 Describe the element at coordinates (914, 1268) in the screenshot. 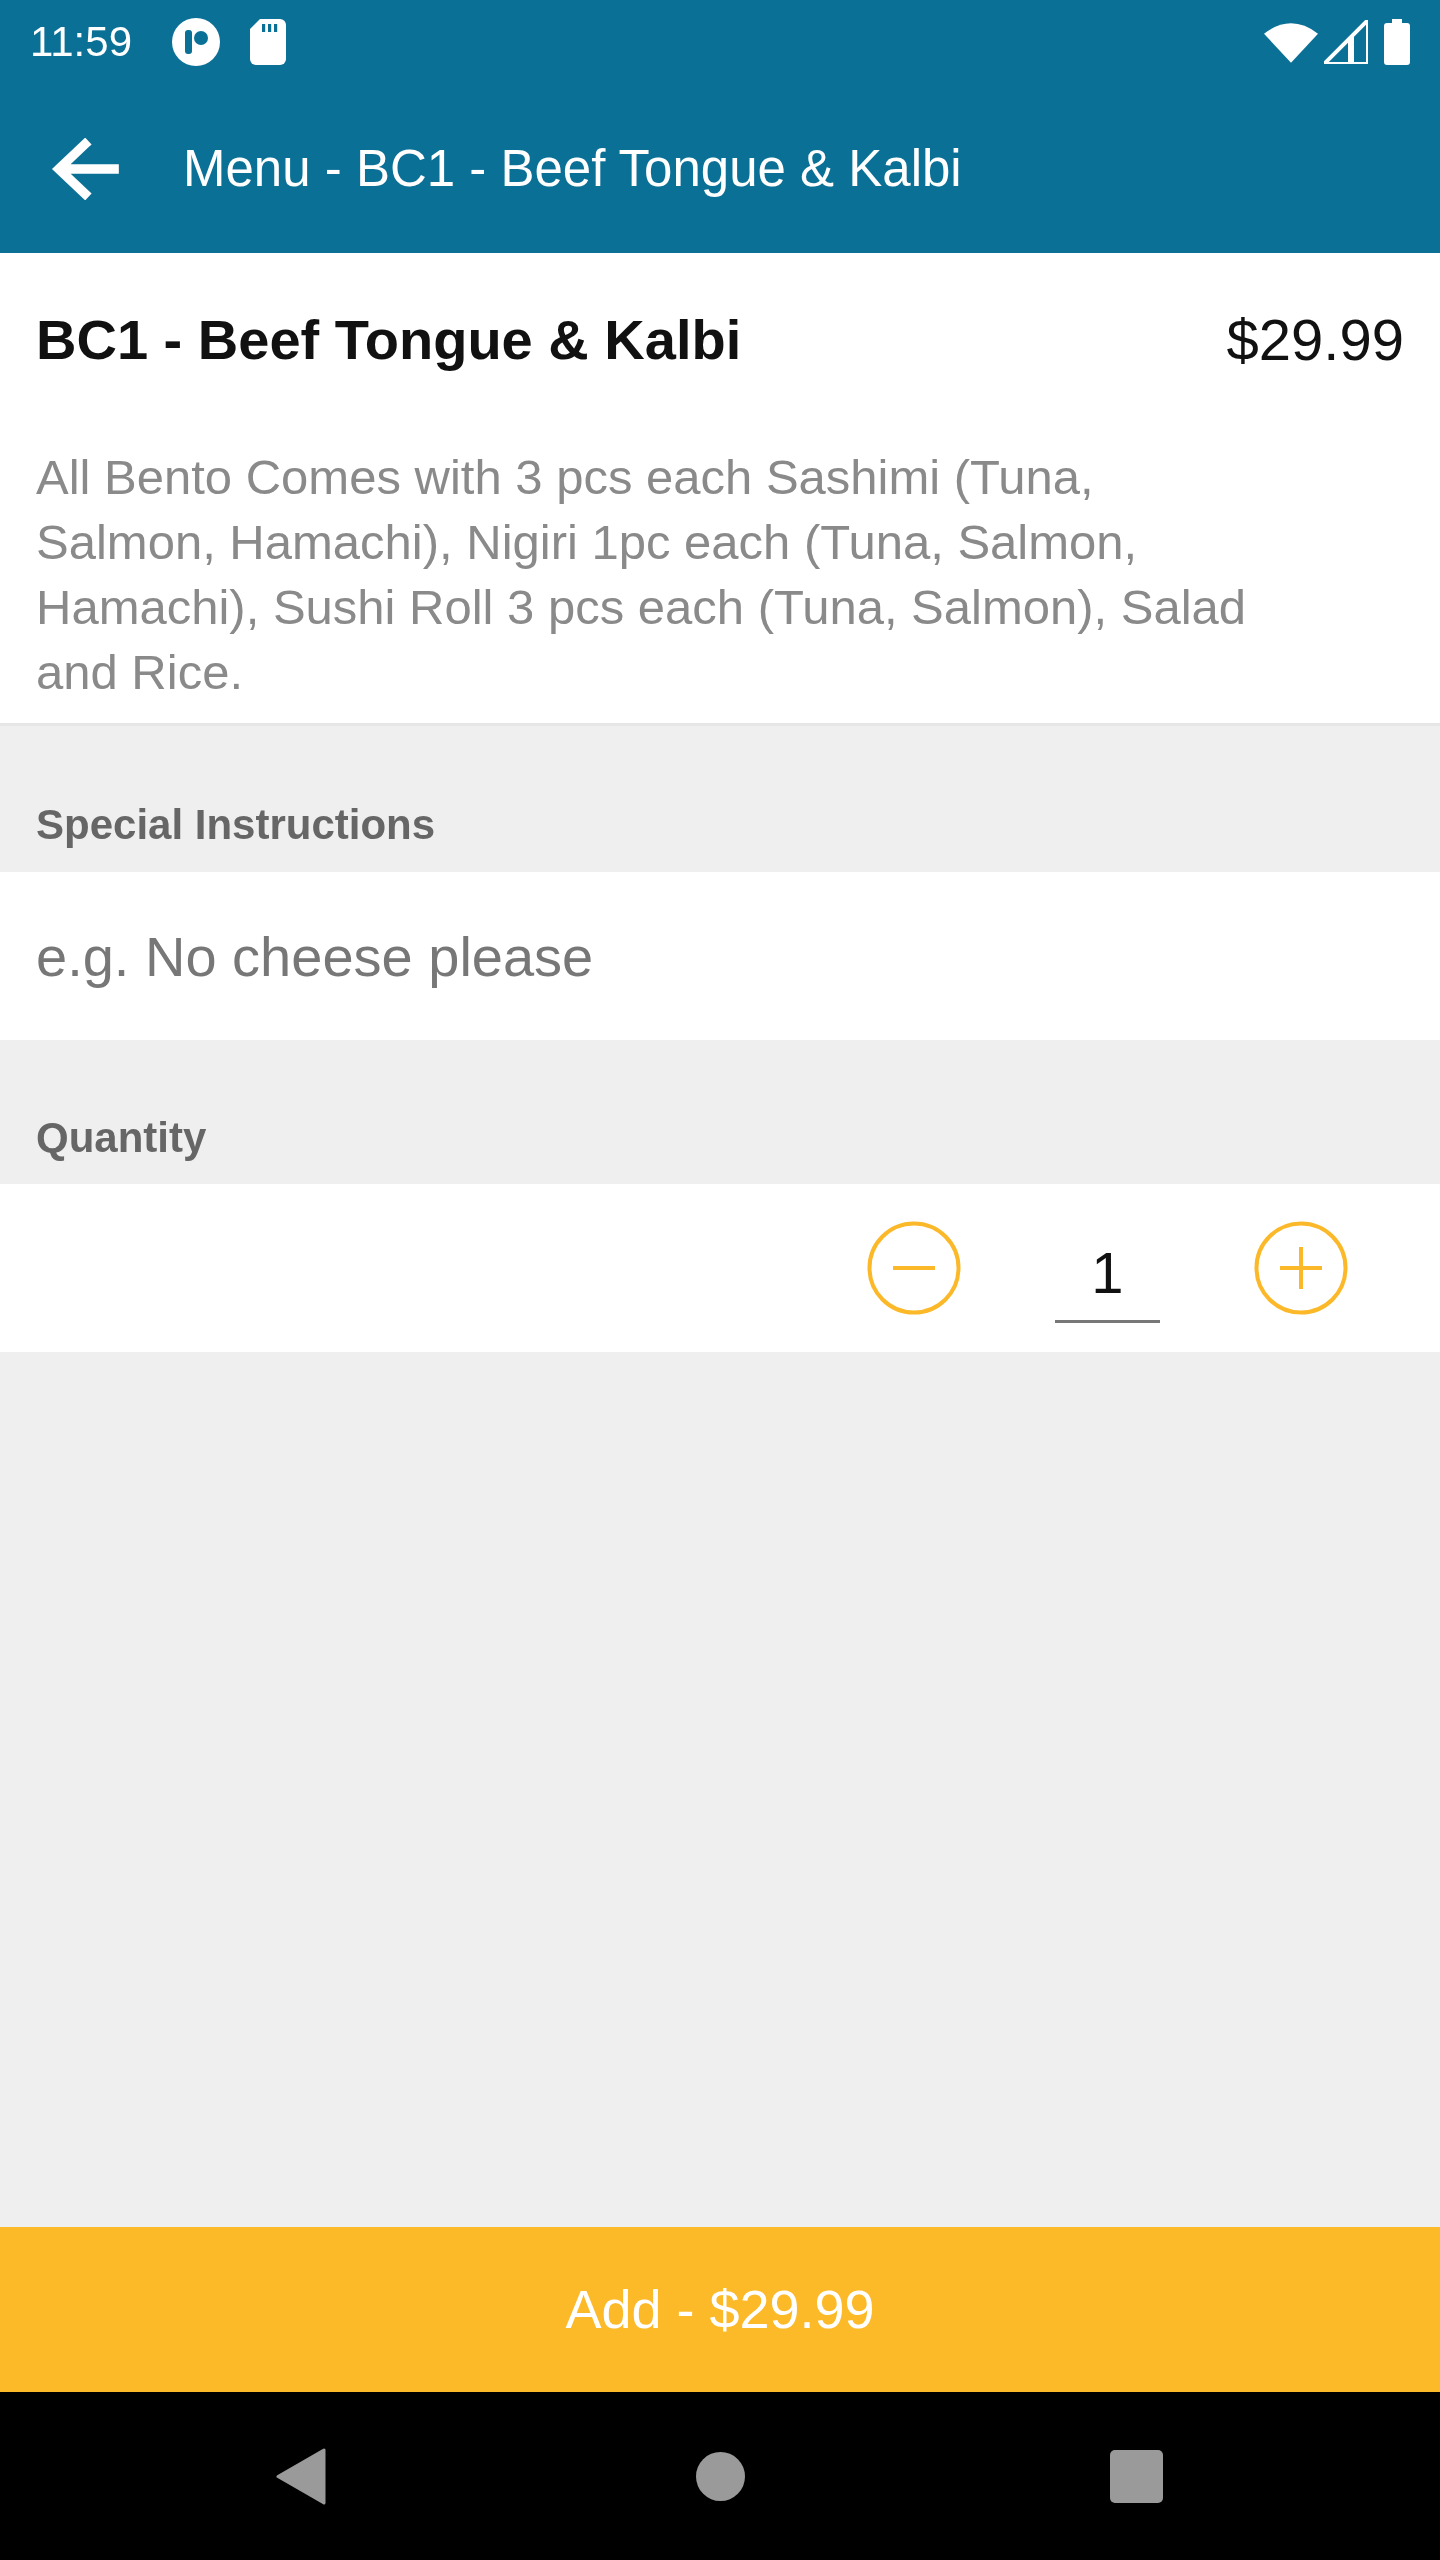

I see `minus-circle-icon` at that location.